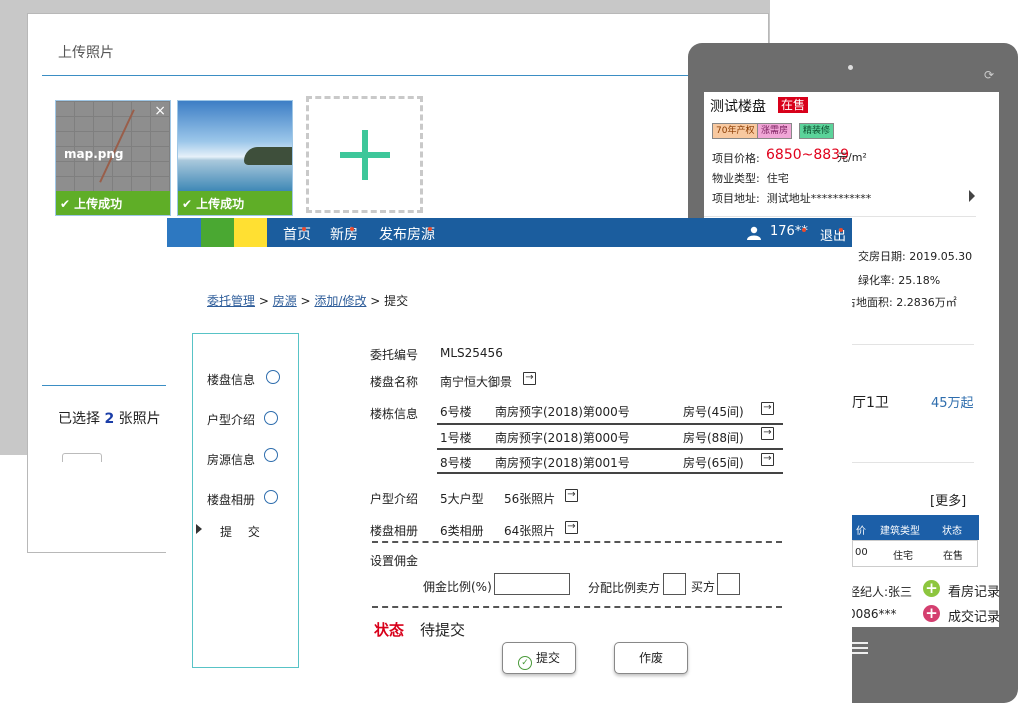 The height and width of the screenshot is (717, 1020). What do you see at coordinates (65, 204) in the screenshot?
I see `check-icon: ✔` at bounding box center [65, 204].